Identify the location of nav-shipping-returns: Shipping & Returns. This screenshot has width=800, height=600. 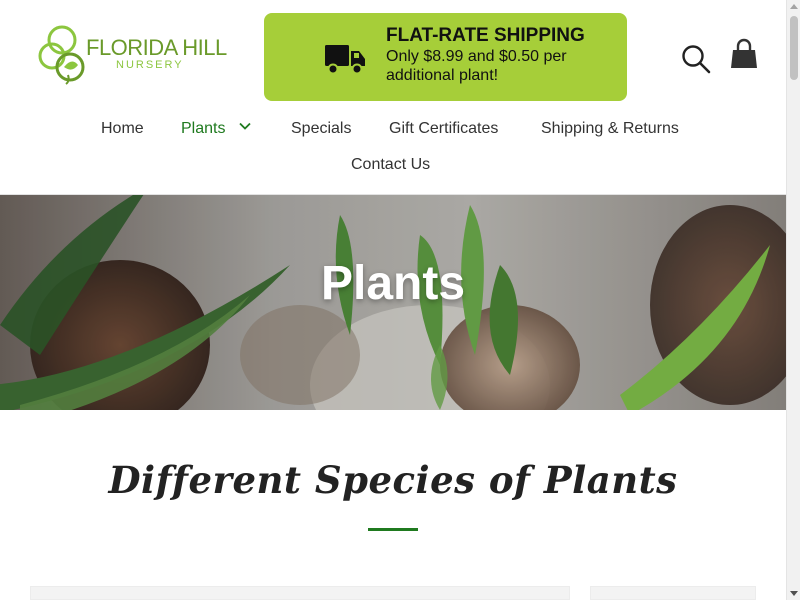
(610, 129).